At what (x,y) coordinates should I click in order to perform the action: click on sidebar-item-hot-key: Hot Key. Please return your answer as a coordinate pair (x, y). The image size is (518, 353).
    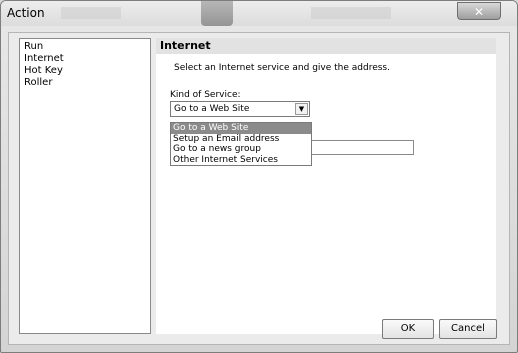
    Looking at the image, I should click on (85, 71).